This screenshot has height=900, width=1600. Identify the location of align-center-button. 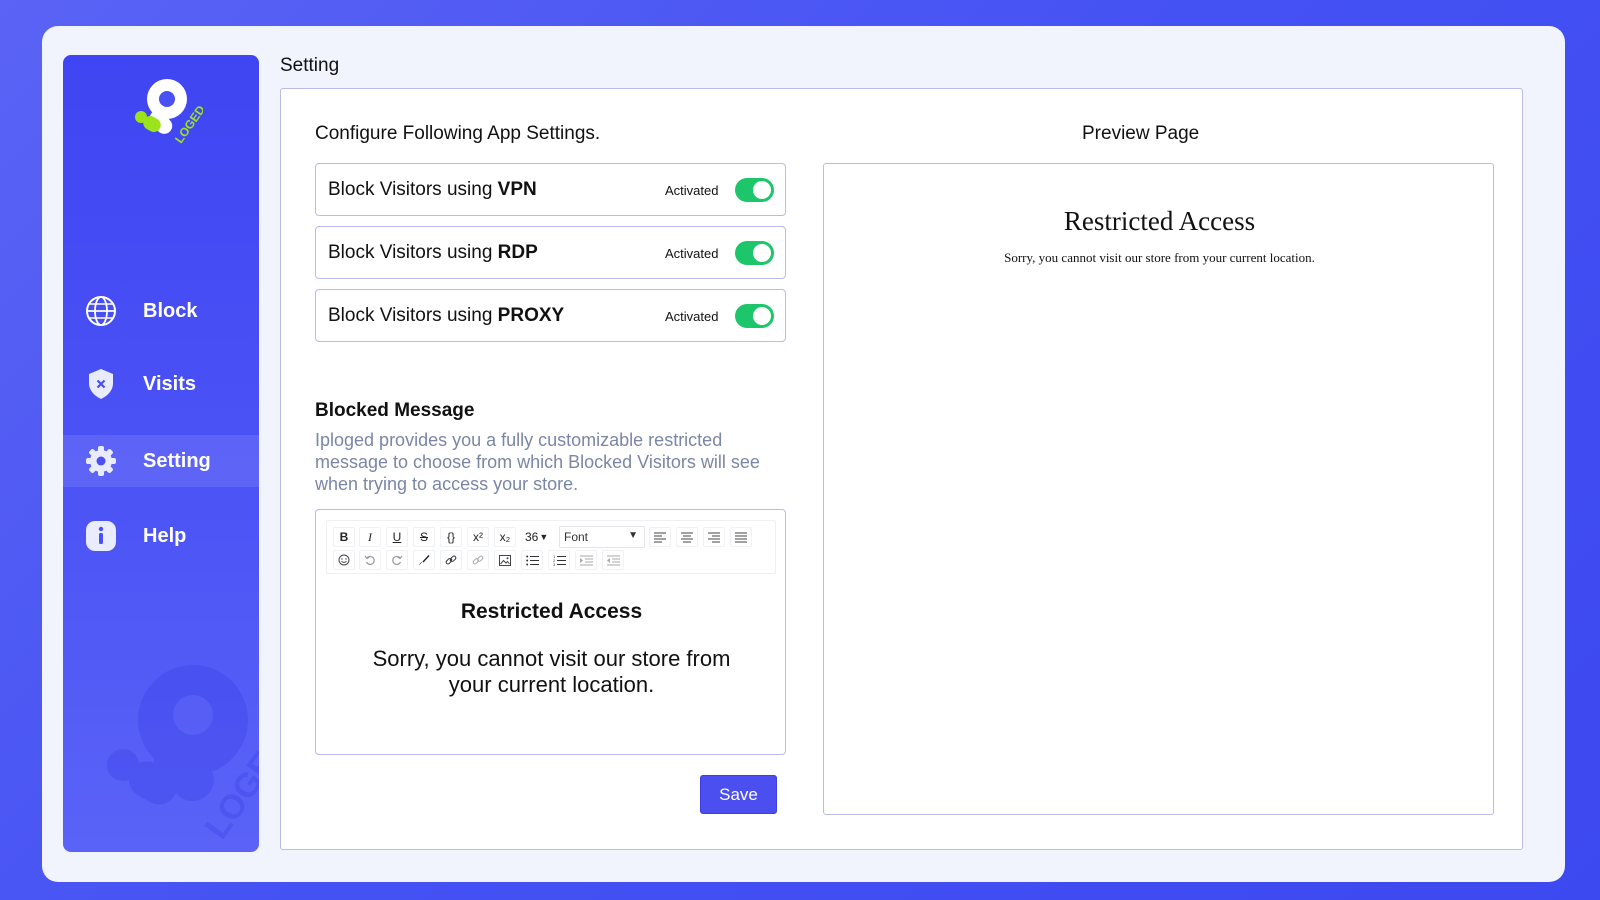
(687, 537).